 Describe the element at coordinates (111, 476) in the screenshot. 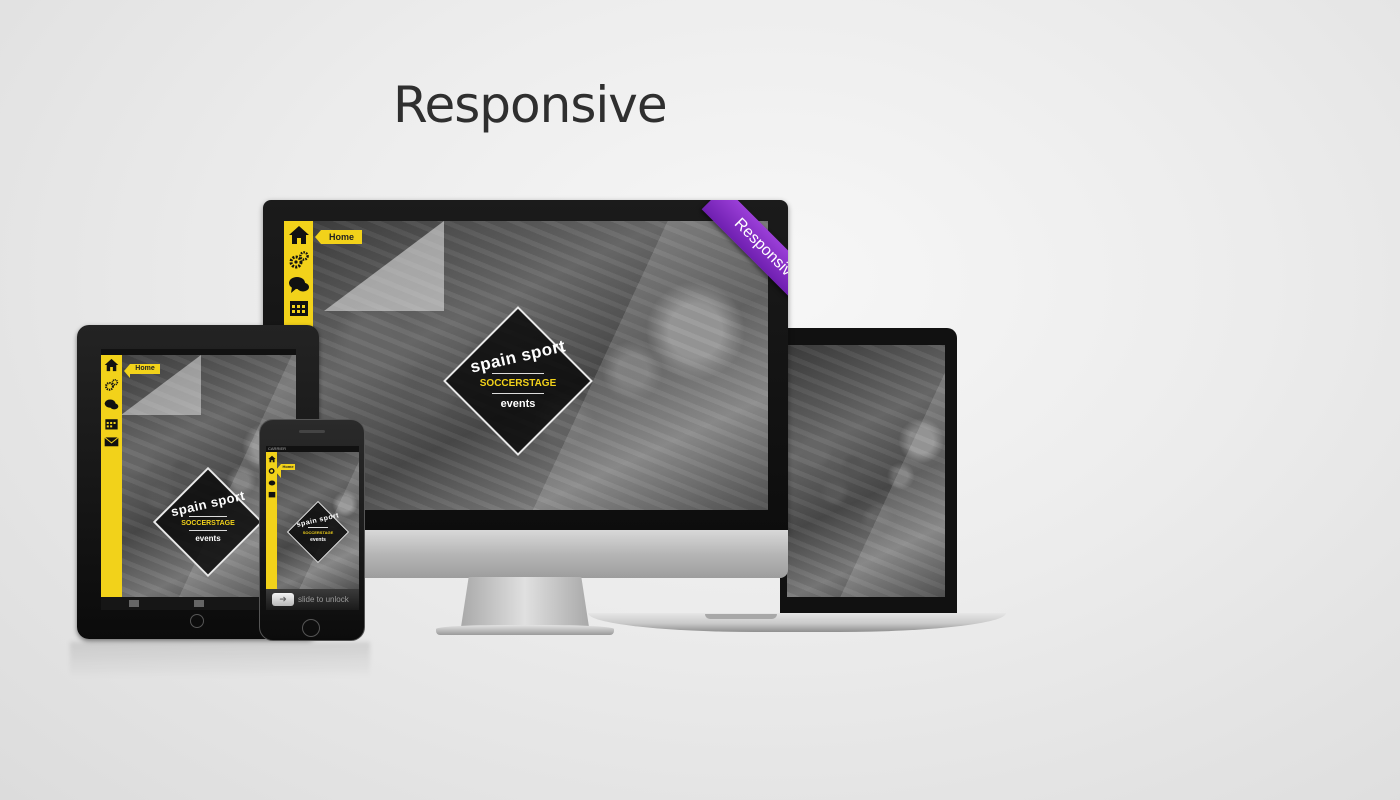

I see `ipad-sidebar` at that location.